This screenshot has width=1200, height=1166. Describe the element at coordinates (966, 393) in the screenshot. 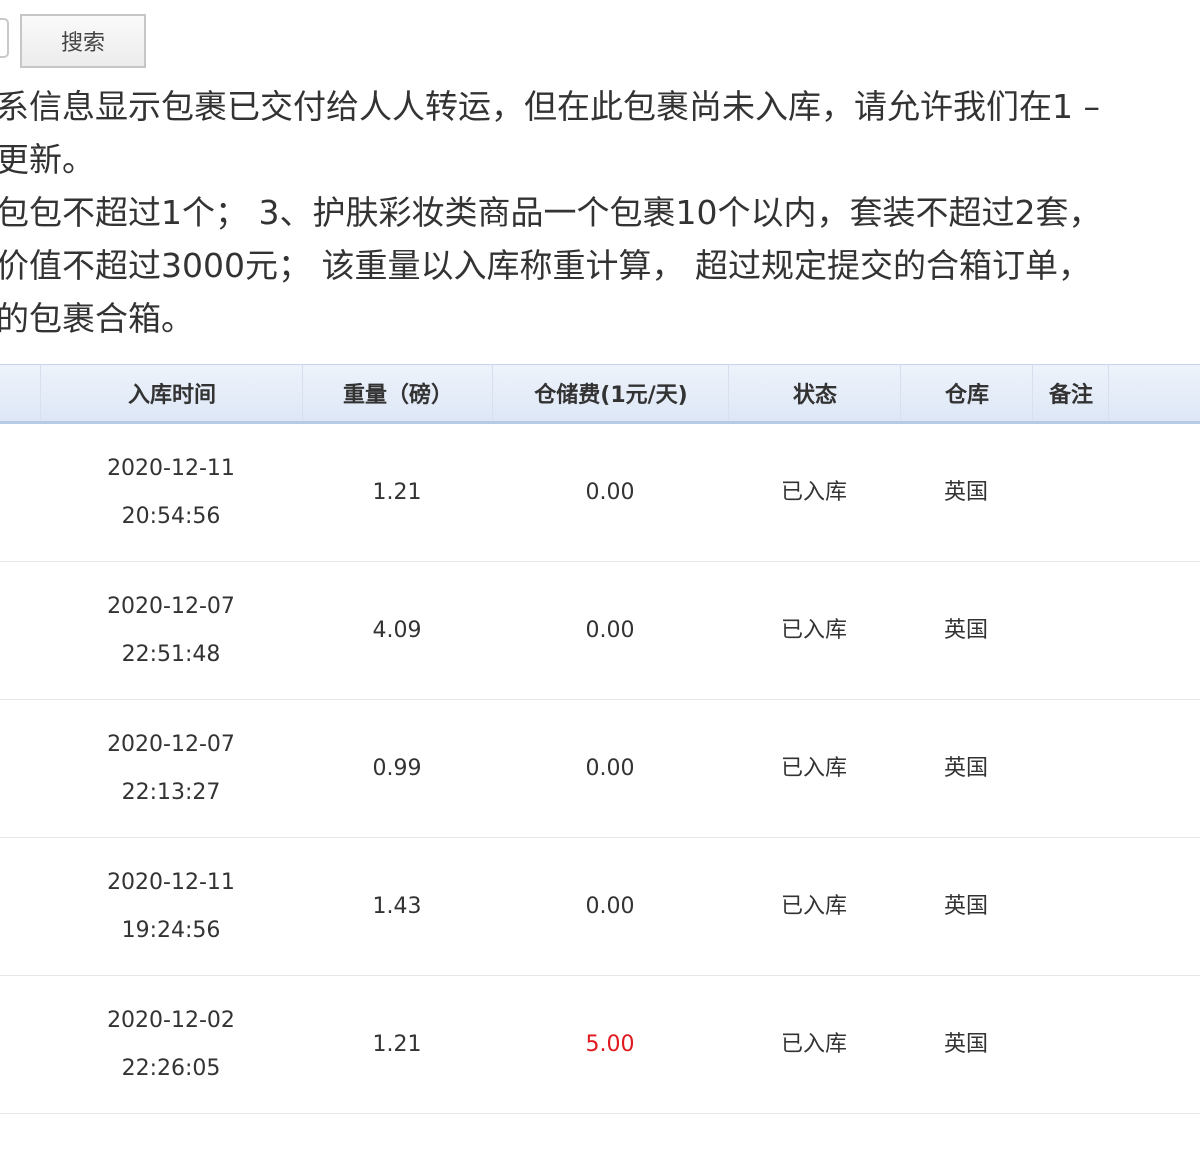

I see `header-warehouse: 仓库` at that location.